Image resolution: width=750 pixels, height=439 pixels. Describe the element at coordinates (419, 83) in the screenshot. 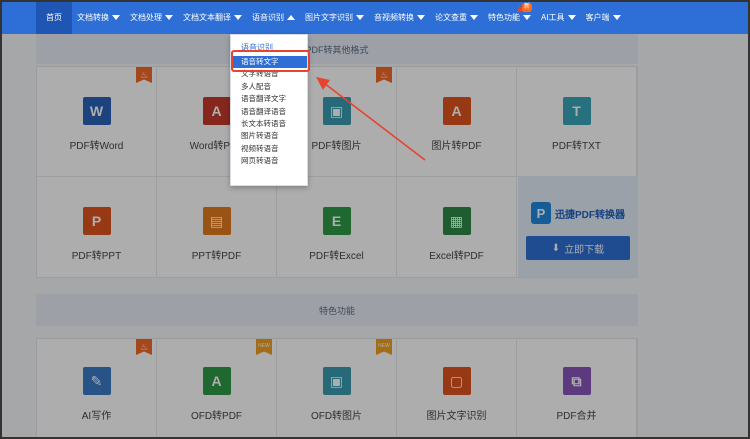

I see `annotation-arrow` at that location.